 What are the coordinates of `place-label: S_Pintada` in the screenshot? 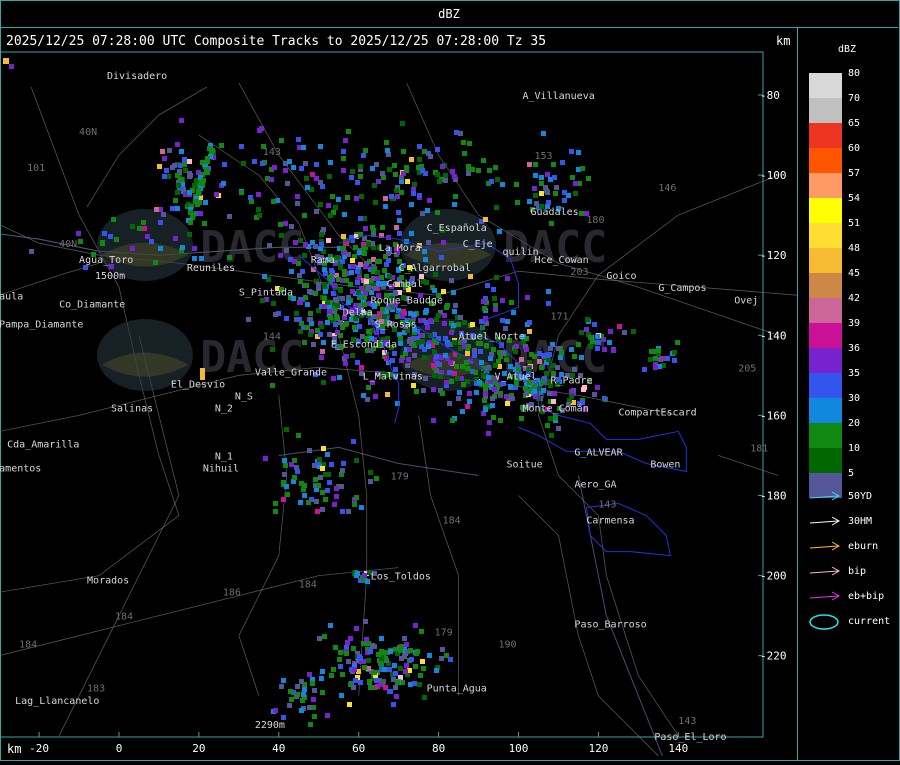 It's located at (266, 292).